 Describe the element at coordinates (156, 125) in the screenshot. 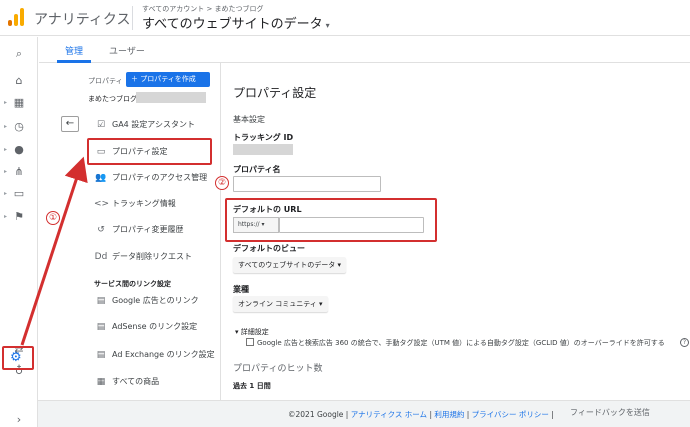

I see `menu-item-ga4-setup: ☑ GA4 設定アシスタント` at that location.